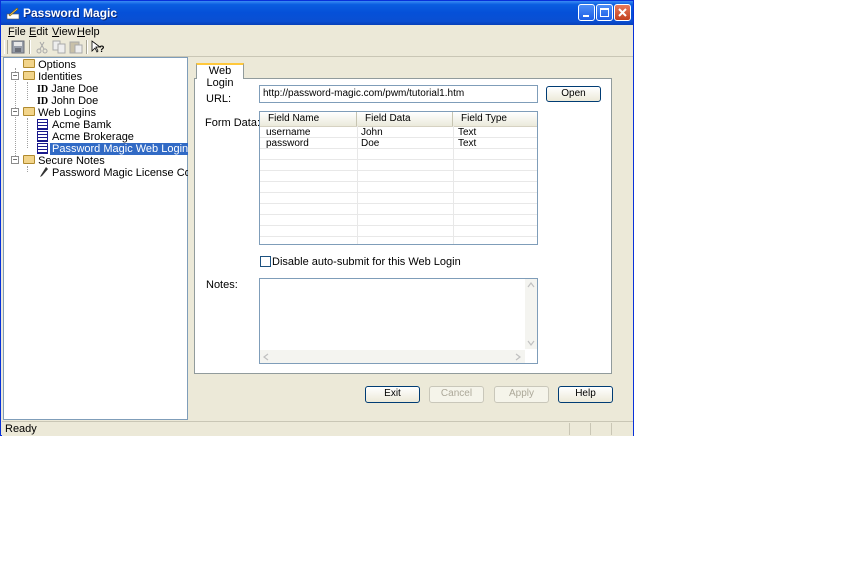 This screenshot has height=582, width=846. What do you see at coordinates (70, 13) in the screenshot?
I see `window-title: Password Magic` at bounding box center [70, 13].